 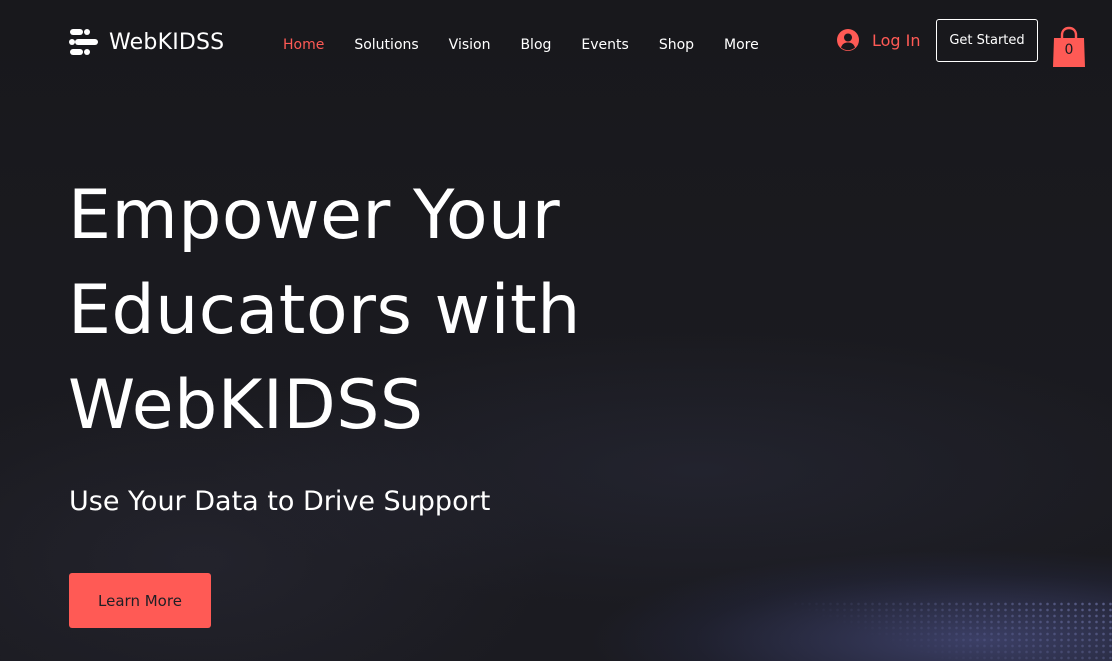 What do you see at coordinates (386, 45) in the screenshot?
I see `nav-item-solutions: Solutions` at bounding box center [386, 45].